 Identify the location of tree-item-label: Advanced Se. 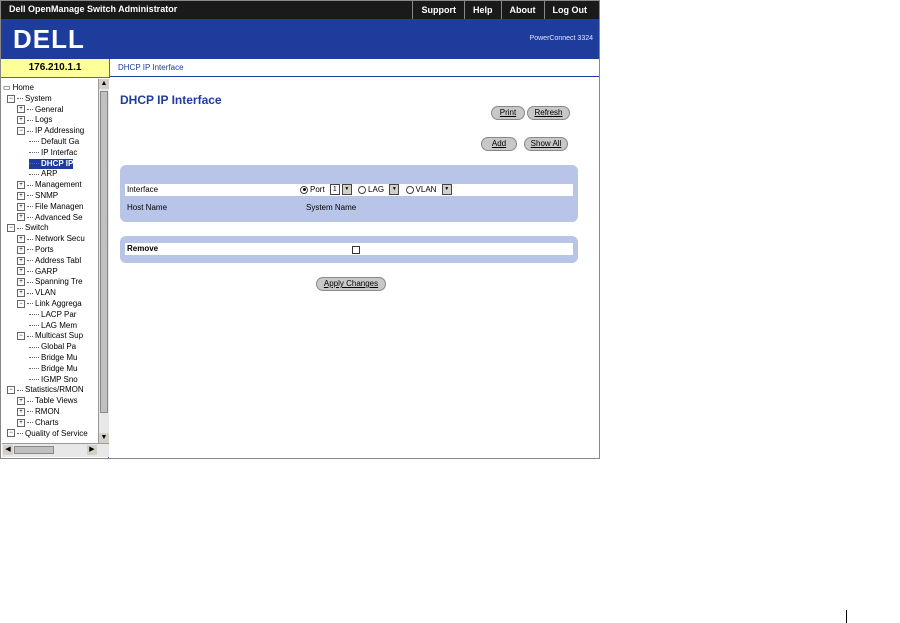
(59, 217).